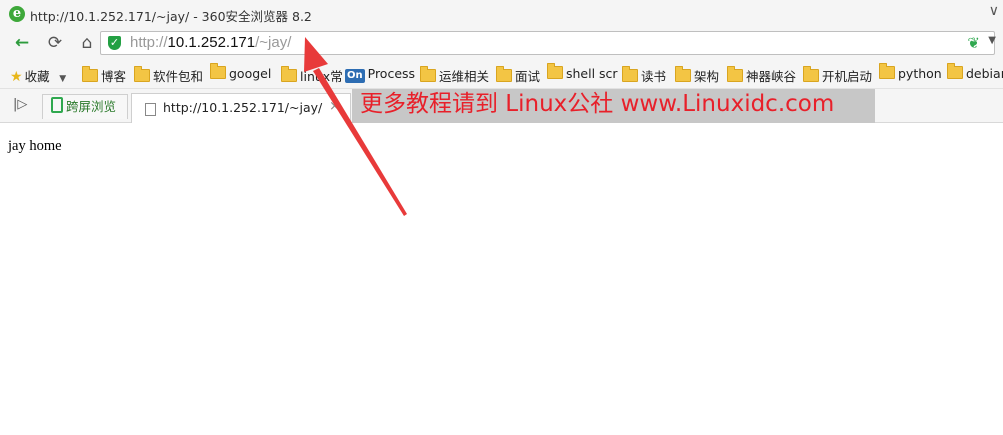 The height and width of the screenshot is (435, 1003). What do you see at coordinates (149, 42) in the screenshot?
I see `url-scheme: http://` at bounding box center [149, 42].